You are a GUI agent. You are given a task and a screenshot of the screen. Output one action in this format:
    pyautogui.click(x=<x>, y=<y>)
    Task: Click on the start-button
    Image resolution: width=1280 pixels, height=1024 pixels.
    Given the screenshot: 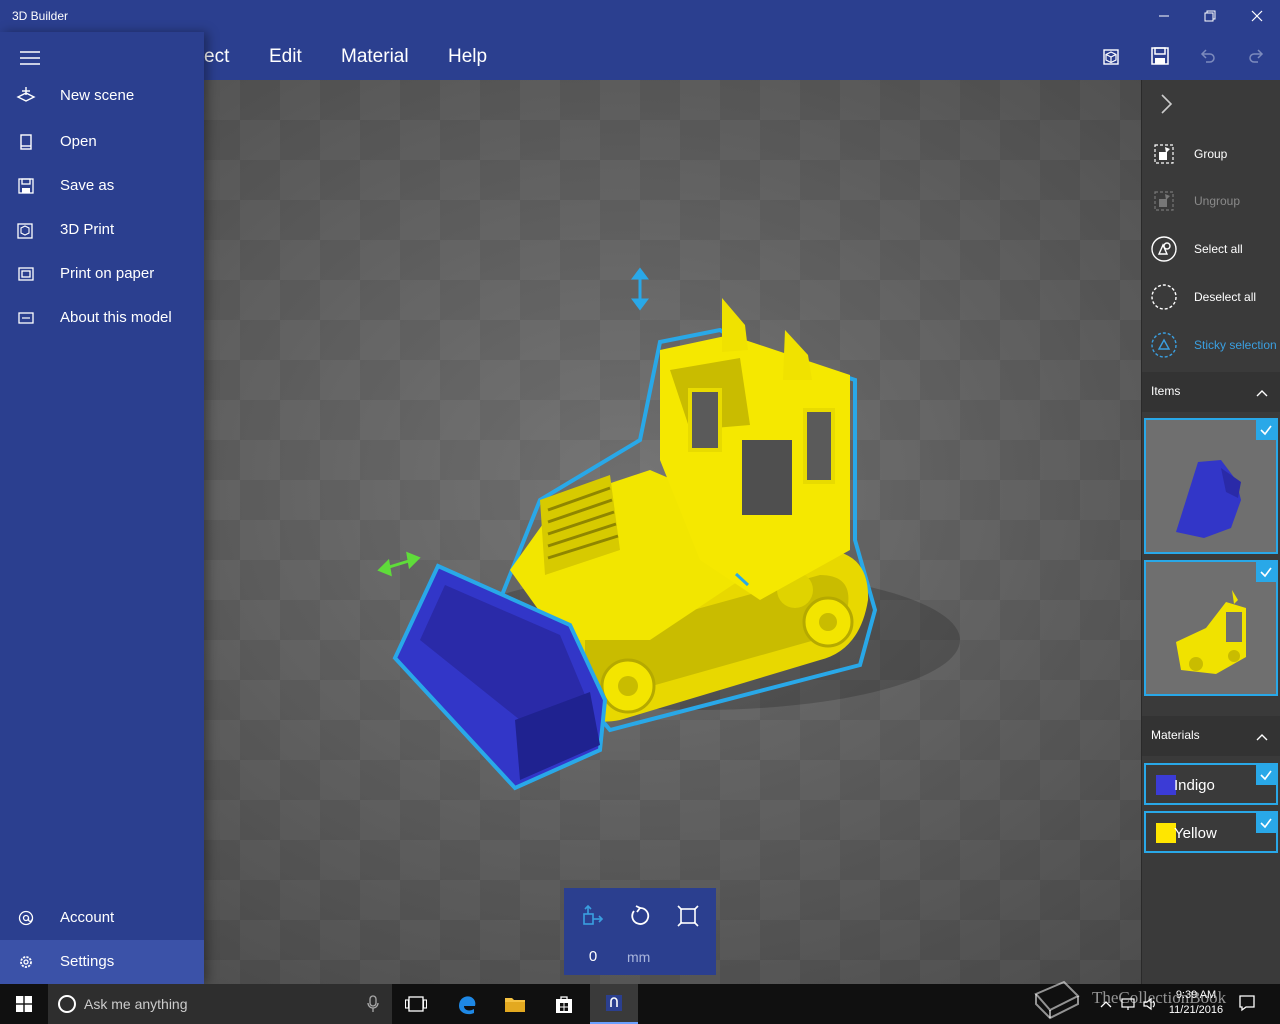 What is the action you would take?
    pyautogui.click(x=24, y=1004)
    